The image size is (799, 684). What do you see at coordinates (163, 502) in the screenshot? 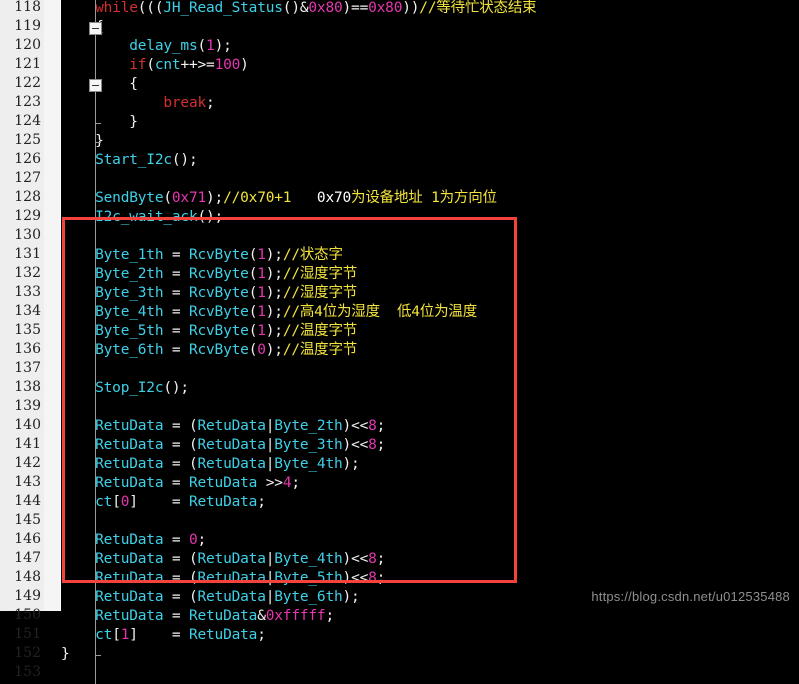
I see `code-line: ct[0] = RetuData;` at bounding box center [163, 502].